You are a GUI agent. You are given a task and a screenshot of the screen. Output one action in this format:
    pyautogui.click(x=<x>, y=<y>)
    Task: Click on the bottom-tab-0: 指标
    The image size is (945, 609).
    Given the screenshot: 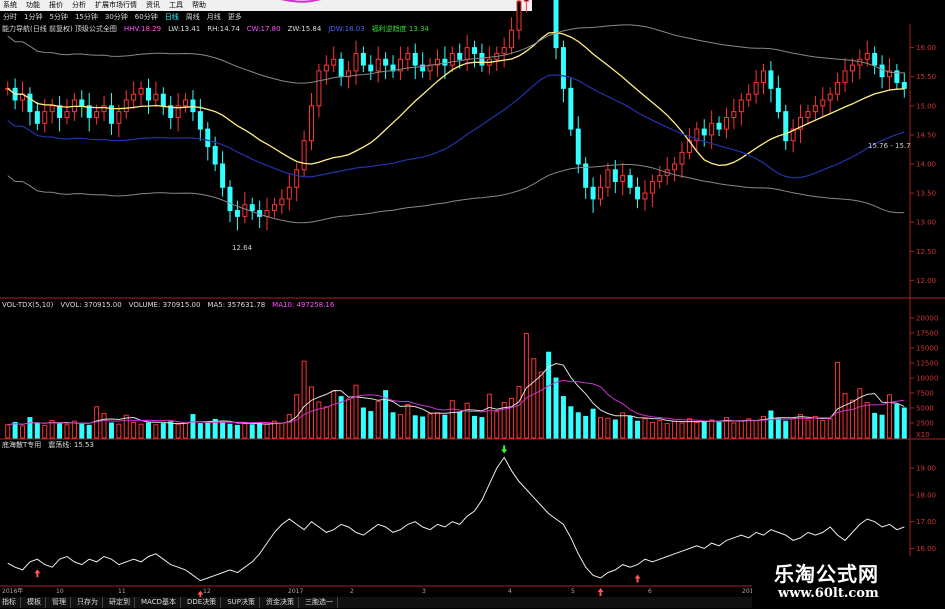 What is the action you would take?
    pyautogui.click(x=11, y=602)
    